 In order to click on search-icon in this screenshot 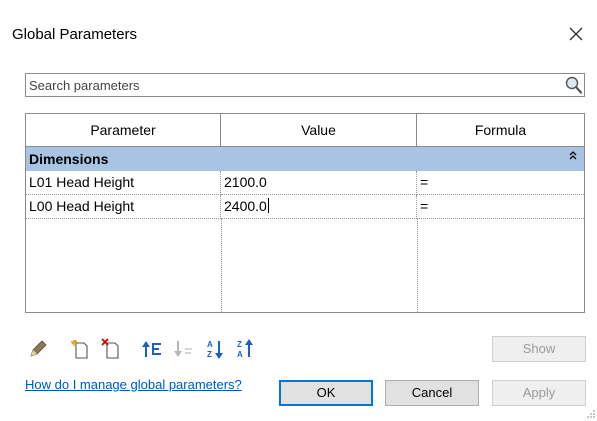, I will do `click(574, 85)`.